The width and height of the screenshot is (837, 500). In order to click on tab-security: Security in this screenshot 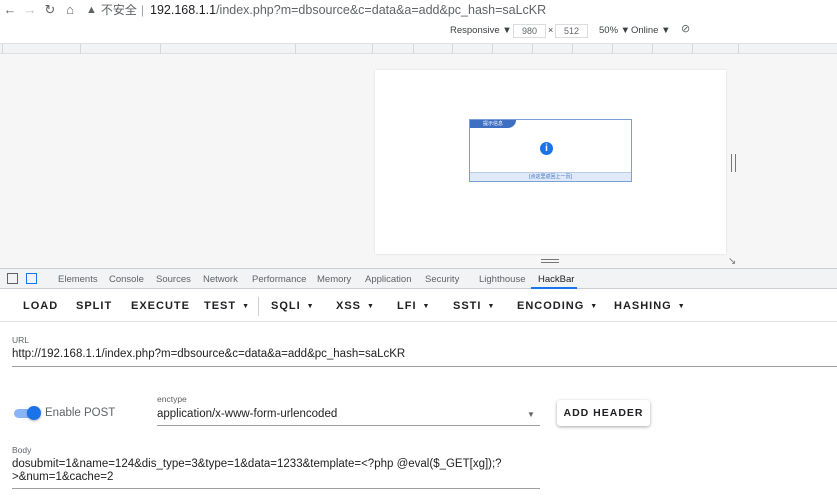, I will do `click(442, 279)`.